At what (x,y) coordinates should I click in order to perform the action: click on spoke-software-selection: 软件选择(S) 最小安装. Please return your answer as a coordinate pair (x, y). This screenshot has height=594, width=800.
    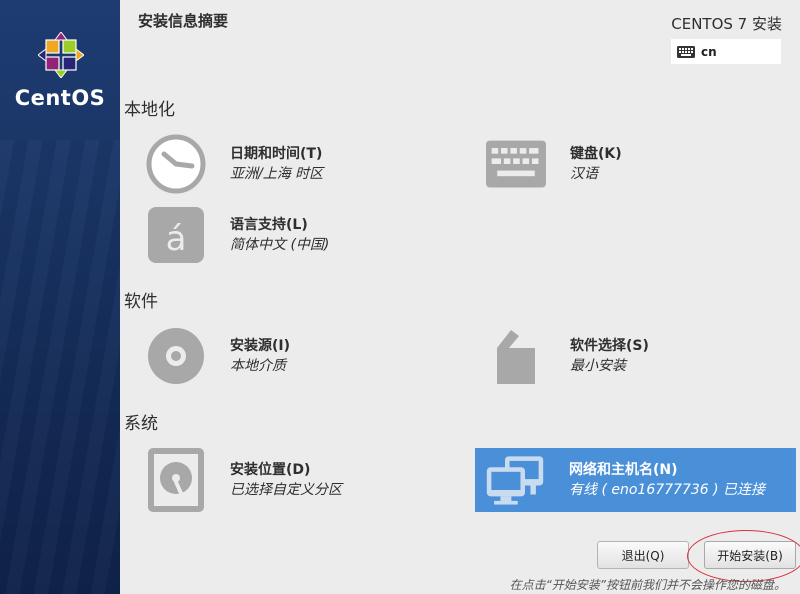
    Looking at the image, I should click on (620, 356).